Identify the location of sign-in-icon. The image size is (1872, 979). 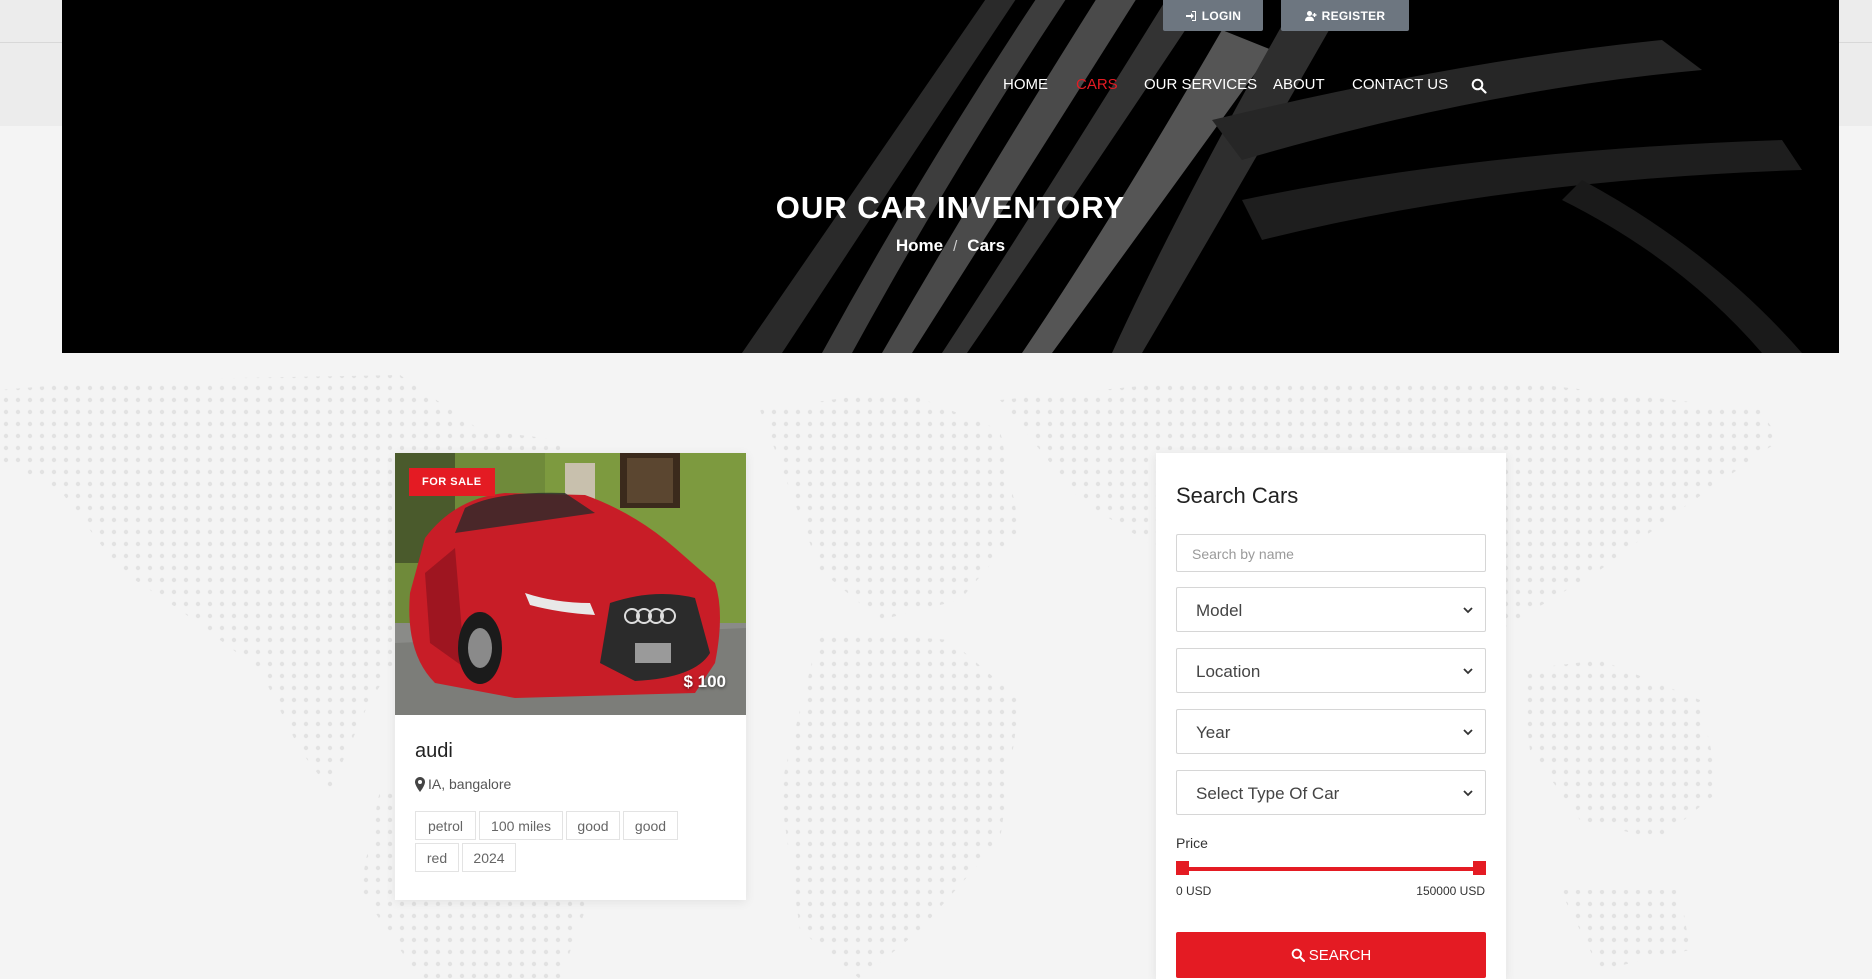
(1190, 15).